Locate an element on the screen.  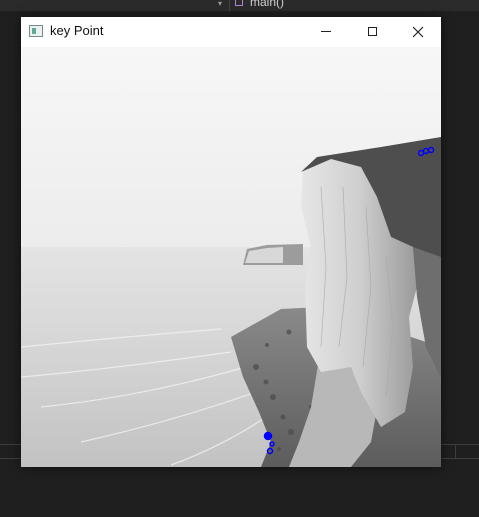
toolbar-divider is located at coordinates (229, 5).